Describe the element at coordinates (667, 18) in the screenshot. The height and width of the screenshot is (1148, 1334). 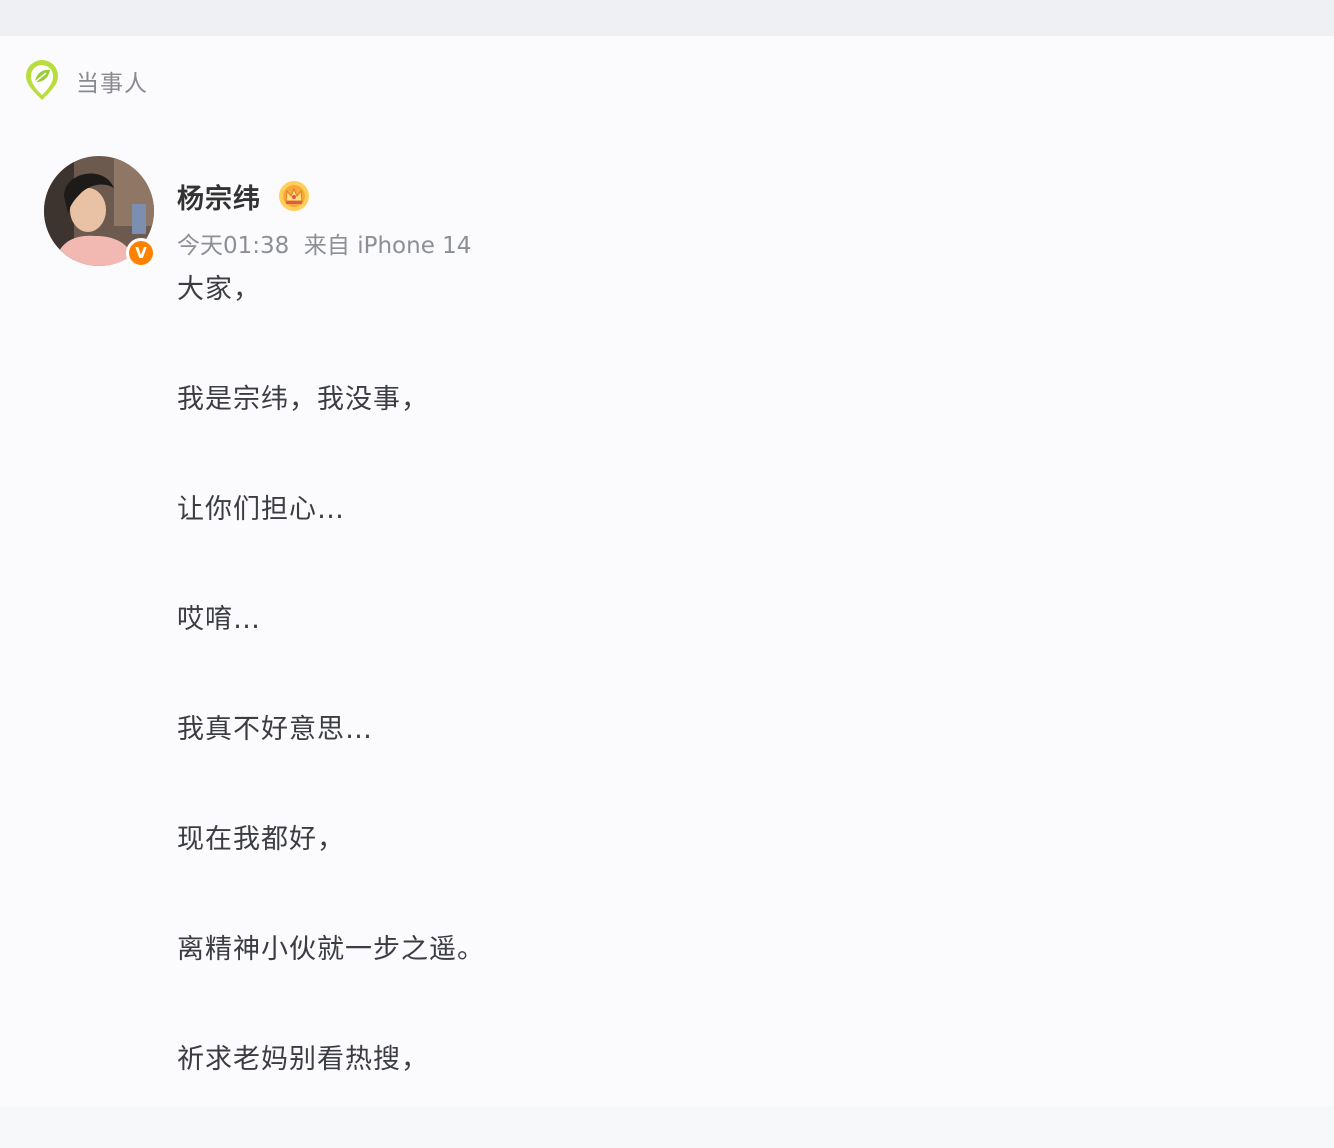
I see `top-strip` at that location.